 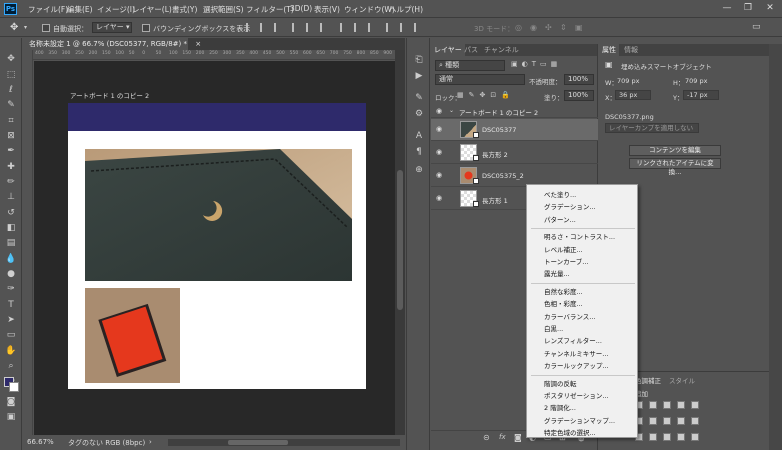 What do you see at coordinates (404, 27) in the screenshot?
I see `distribute-center-icon` at bounding box center [404, 27].